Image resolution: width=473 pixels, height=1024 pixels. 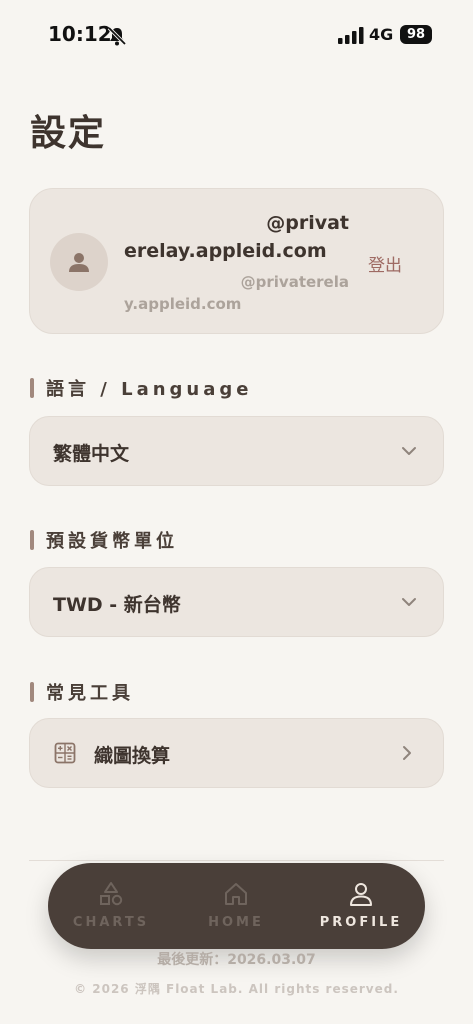 What do you see at coordinates (236, 960) in the screenshot?
I see `last-updated-text: 最後更新：2026.03.07` at bounding box center [236, 960].